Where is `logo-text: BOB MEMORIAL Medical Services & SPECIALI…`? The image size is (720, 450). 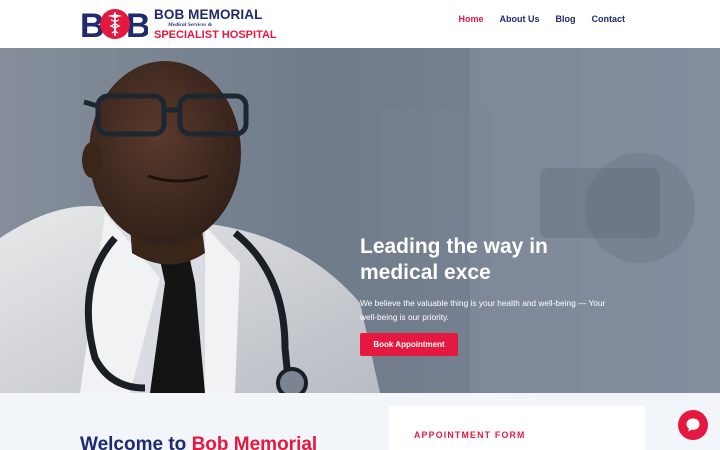 logo-text: BOB MEMORIAL Medical Services & SPECIALI… is located at coordinates (215, 24).